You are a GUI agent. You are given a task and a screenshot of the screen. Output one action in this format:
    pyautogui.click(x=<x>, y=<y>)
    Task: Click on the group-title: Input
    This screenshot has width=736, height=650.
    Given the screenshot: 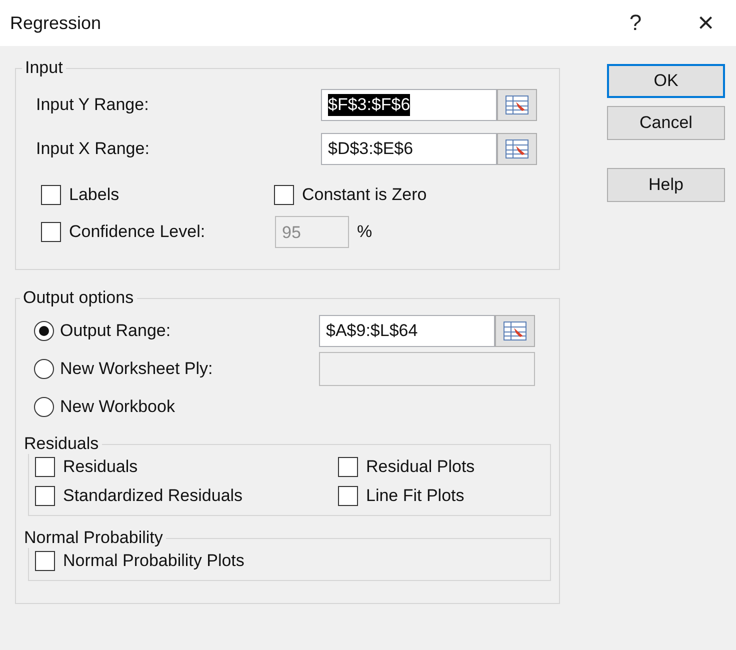 What is the action you would take?
    pyautogui.click(x=44, y=68)
    